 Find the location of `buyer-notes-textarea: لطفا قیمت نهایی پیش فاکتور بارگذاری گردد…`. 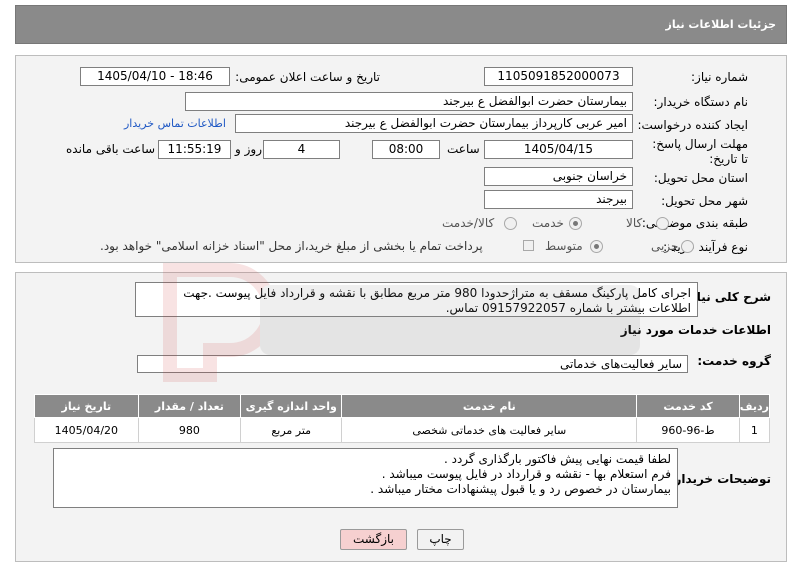

buyer-notes-textarea: لطفا قیمت نهایی پیش فاکتور بارگذاری گردد… is located at coordinates (365, 478).